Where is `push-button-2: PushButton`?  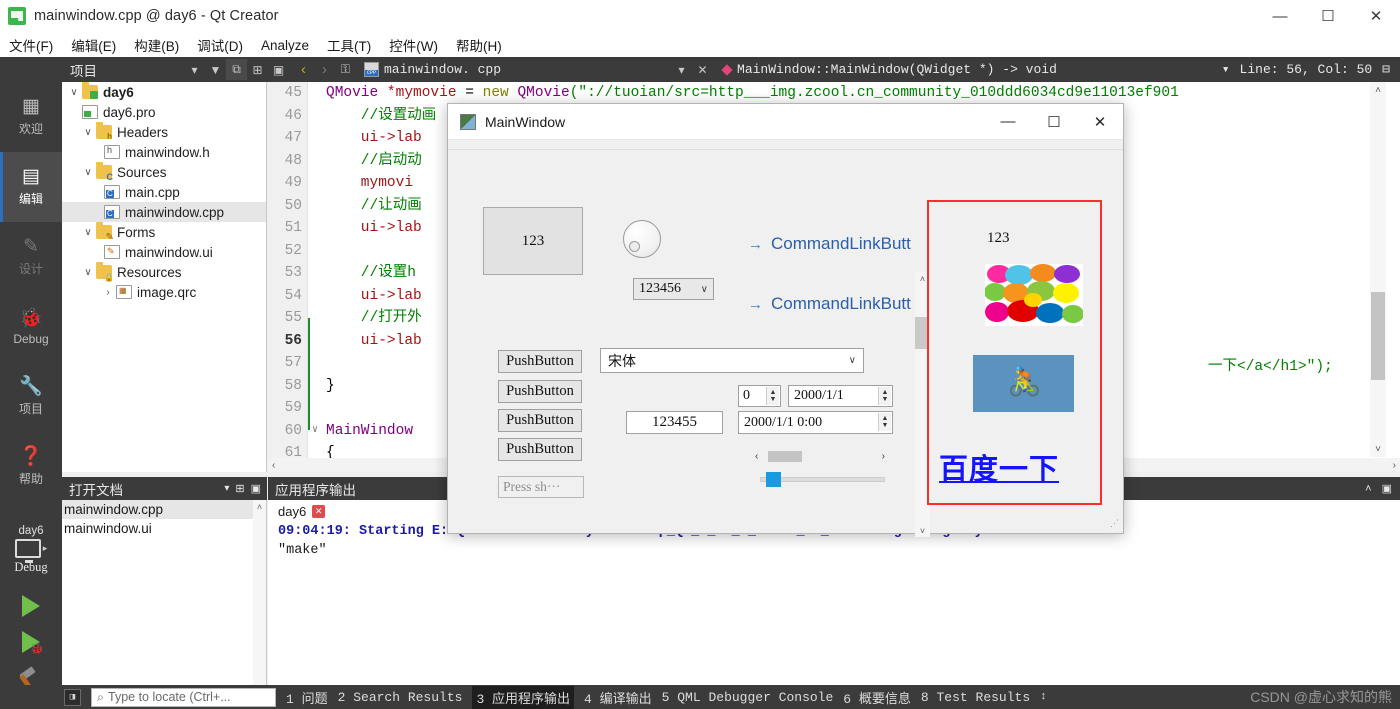
push-button-2: PushButton is located at coordinates (540, 391).